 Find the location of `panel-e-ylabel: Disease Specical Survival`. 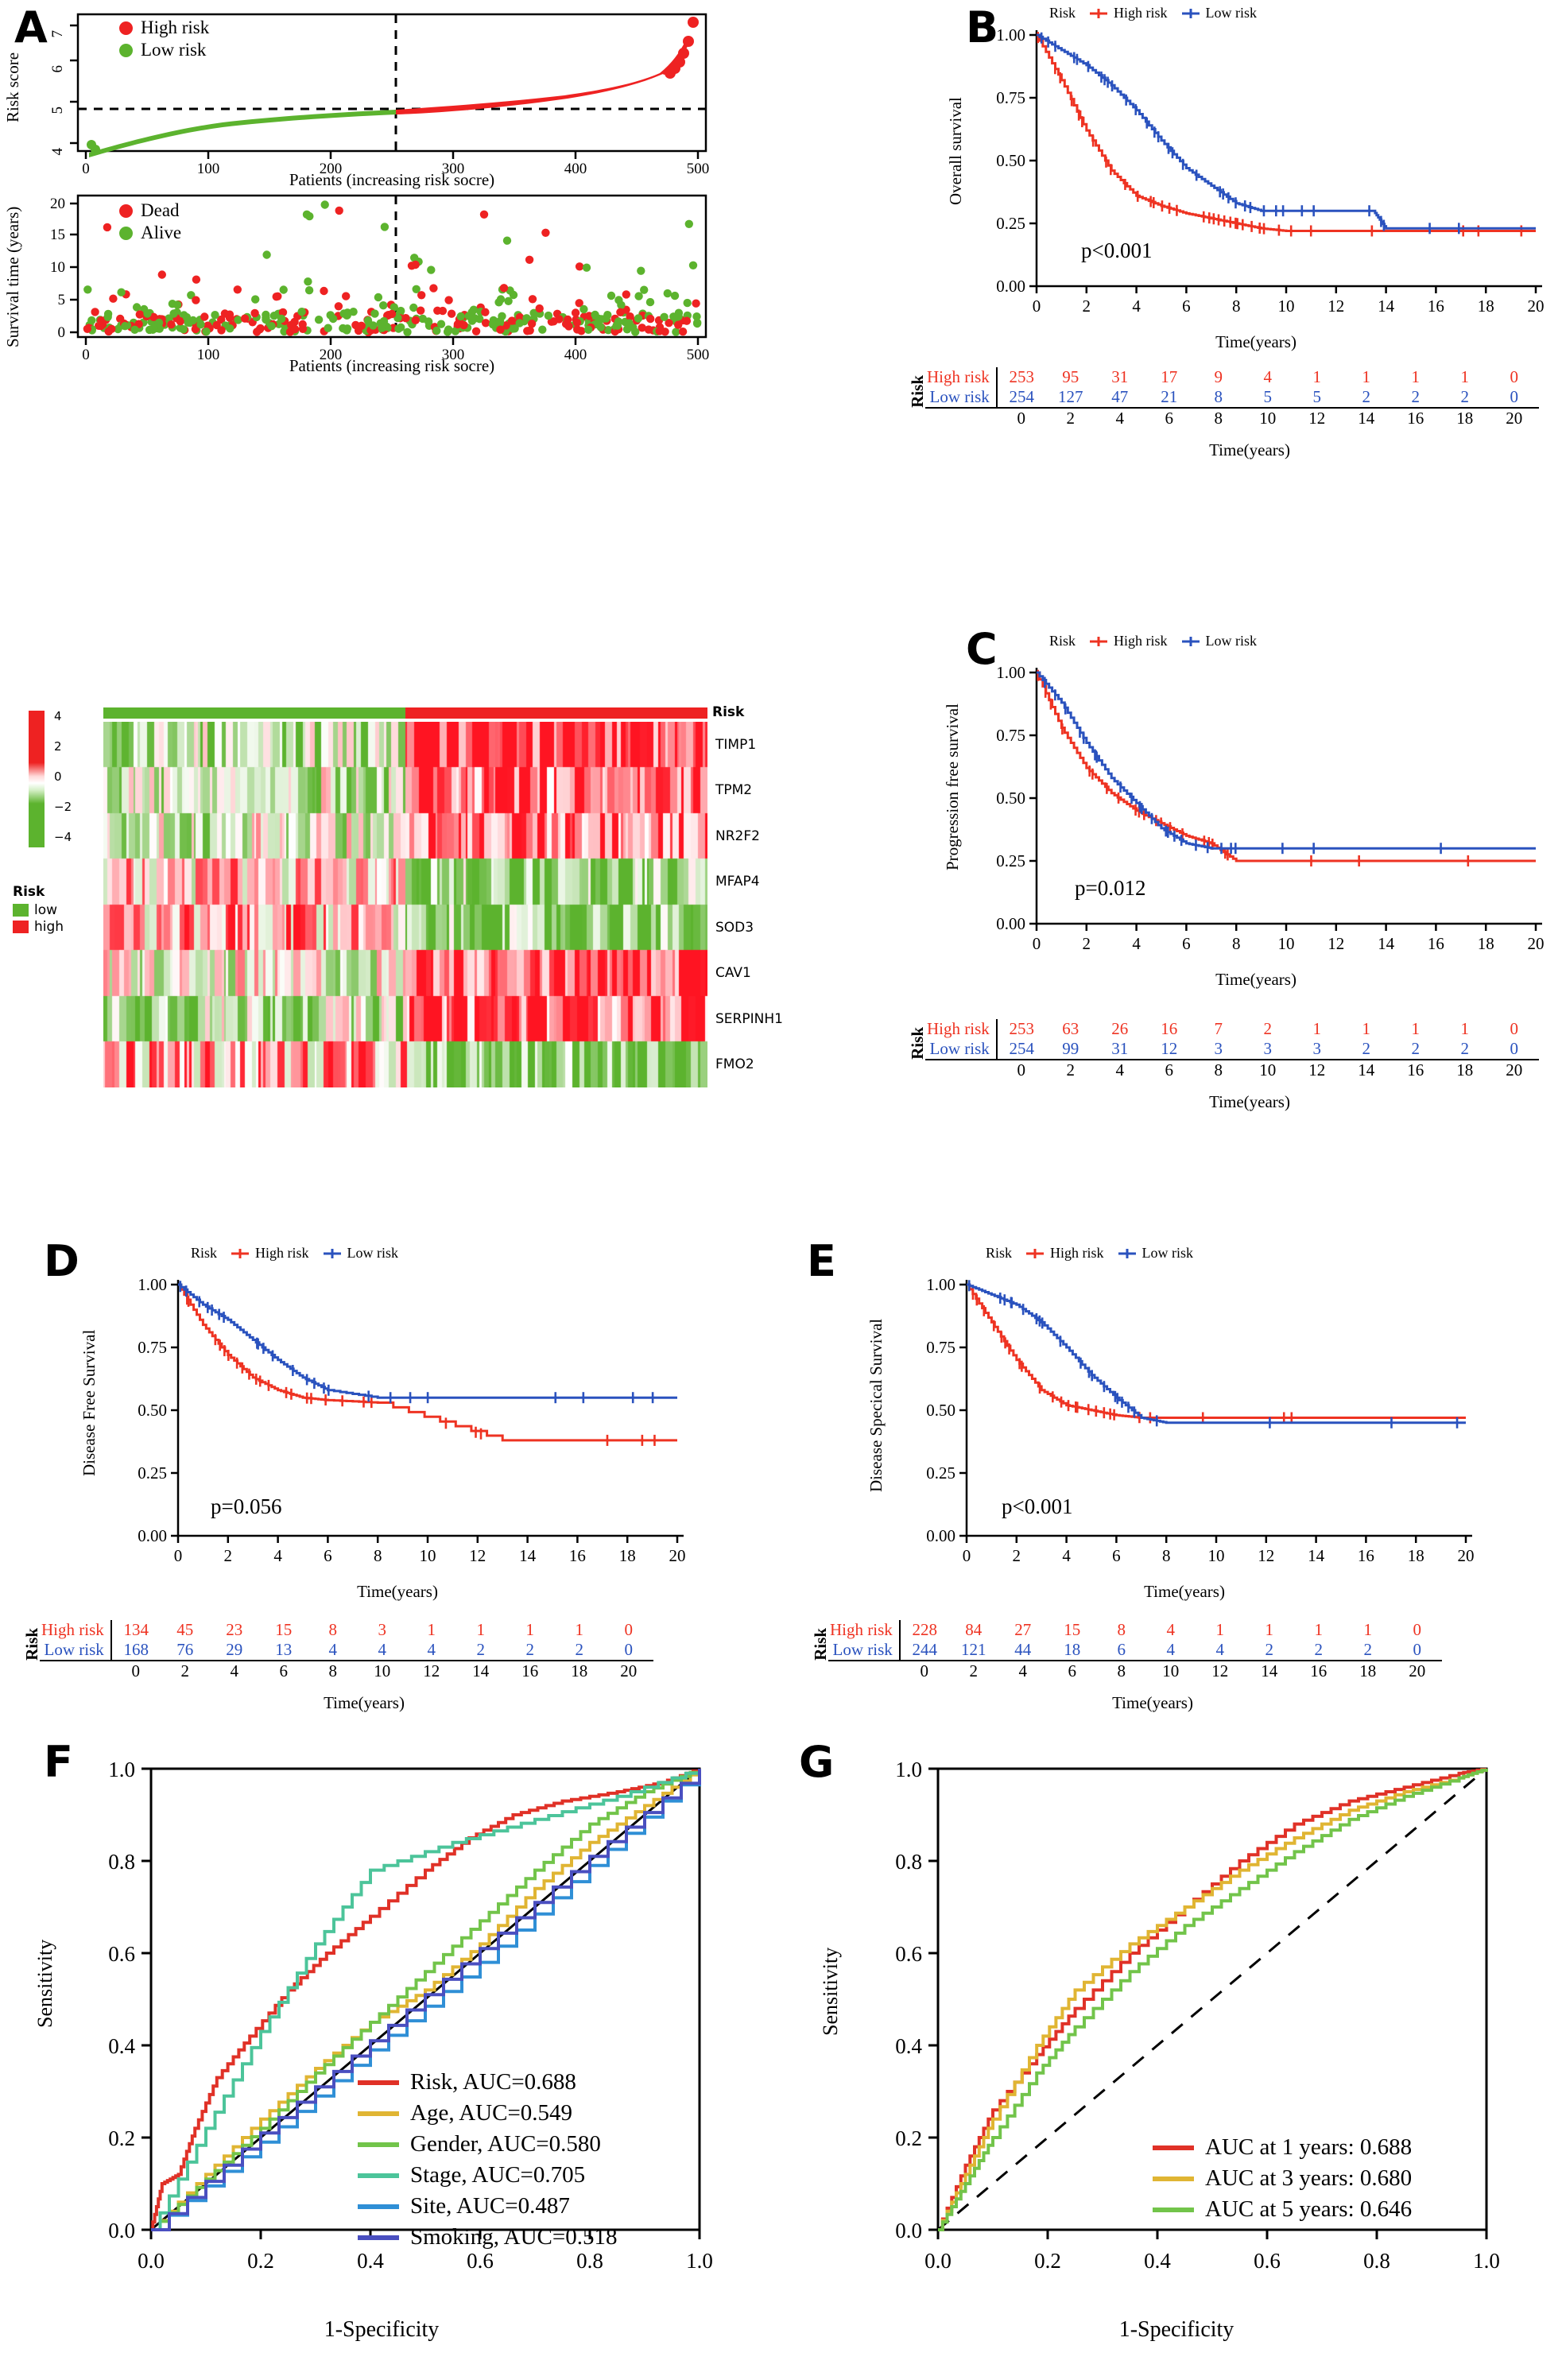

panel-e-ylabel: Disease Specical Survival is located at coordinates (876, 1405).